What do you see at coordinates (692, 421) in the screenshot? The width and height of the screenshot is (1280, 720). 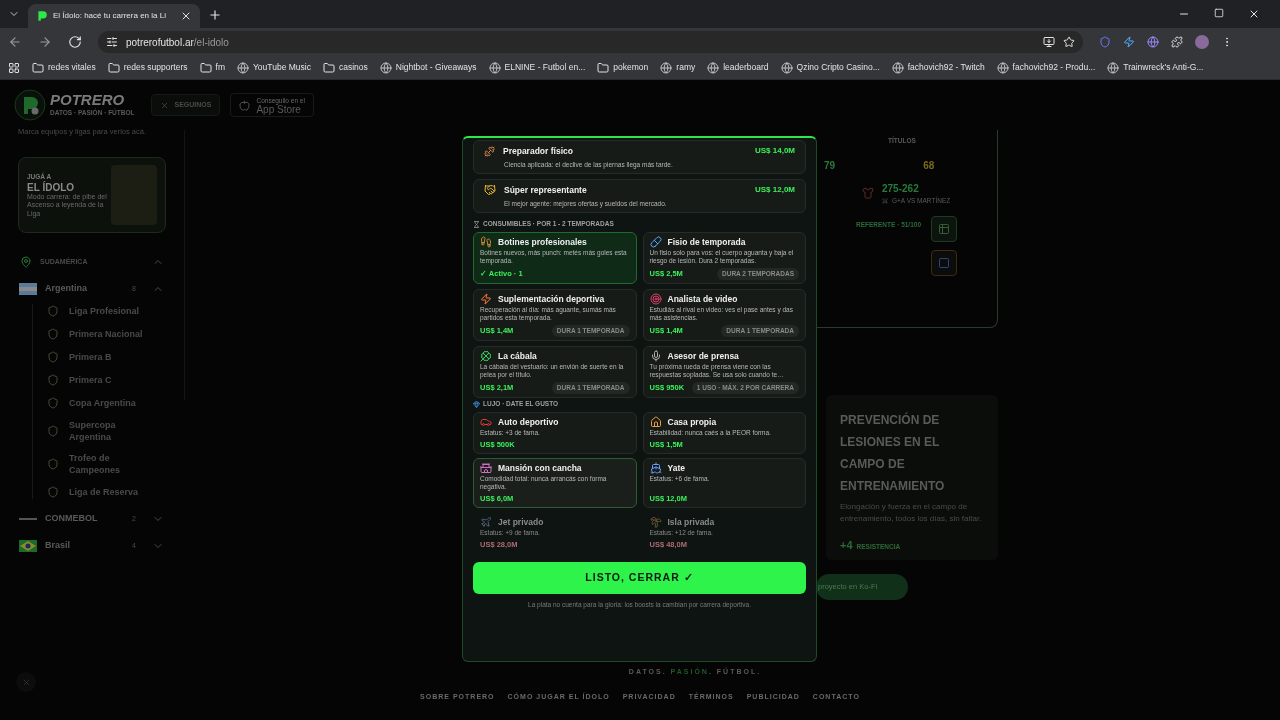 I see `item-title: Casa propia` at bounding box center [692, 421].